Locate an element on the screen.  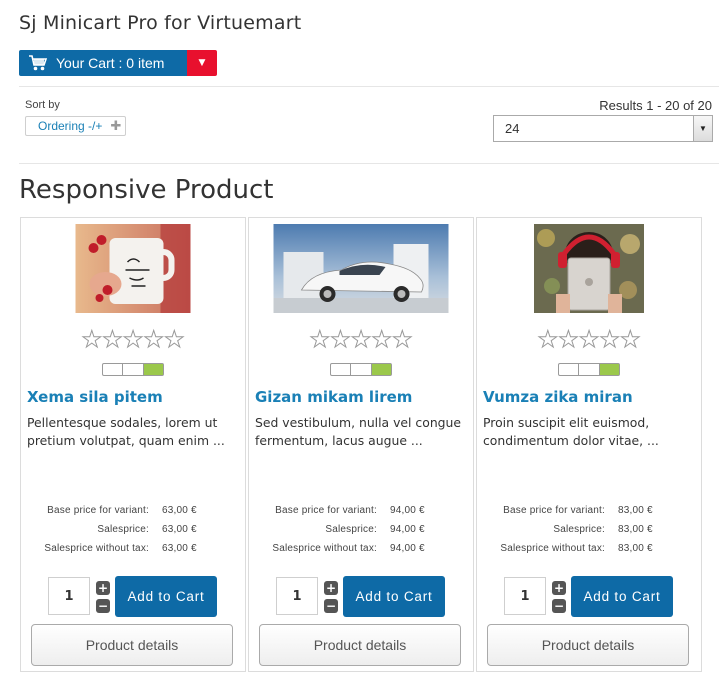
section-title: Responsive Product is located at coordinates (146, 190).